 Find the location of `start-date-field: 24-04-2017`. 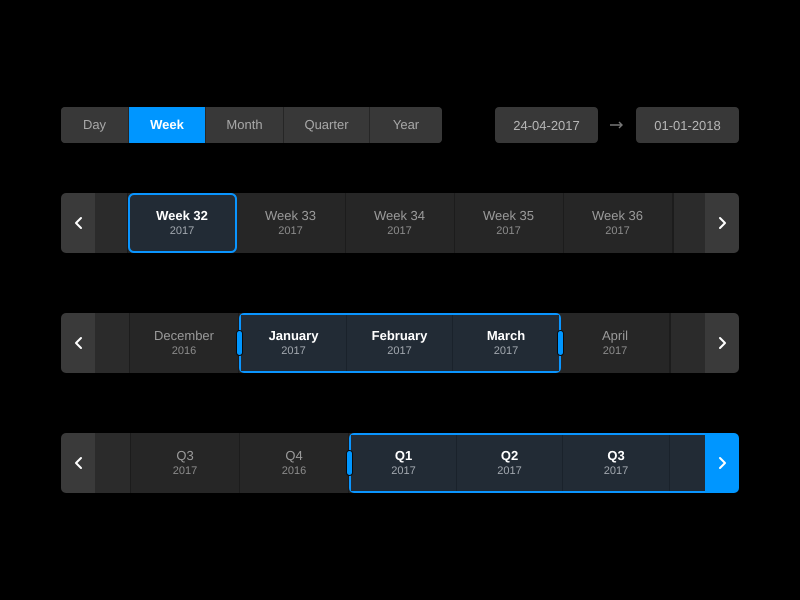

start-date-field: 24-04-2017 is located at coordinates (546, 125).